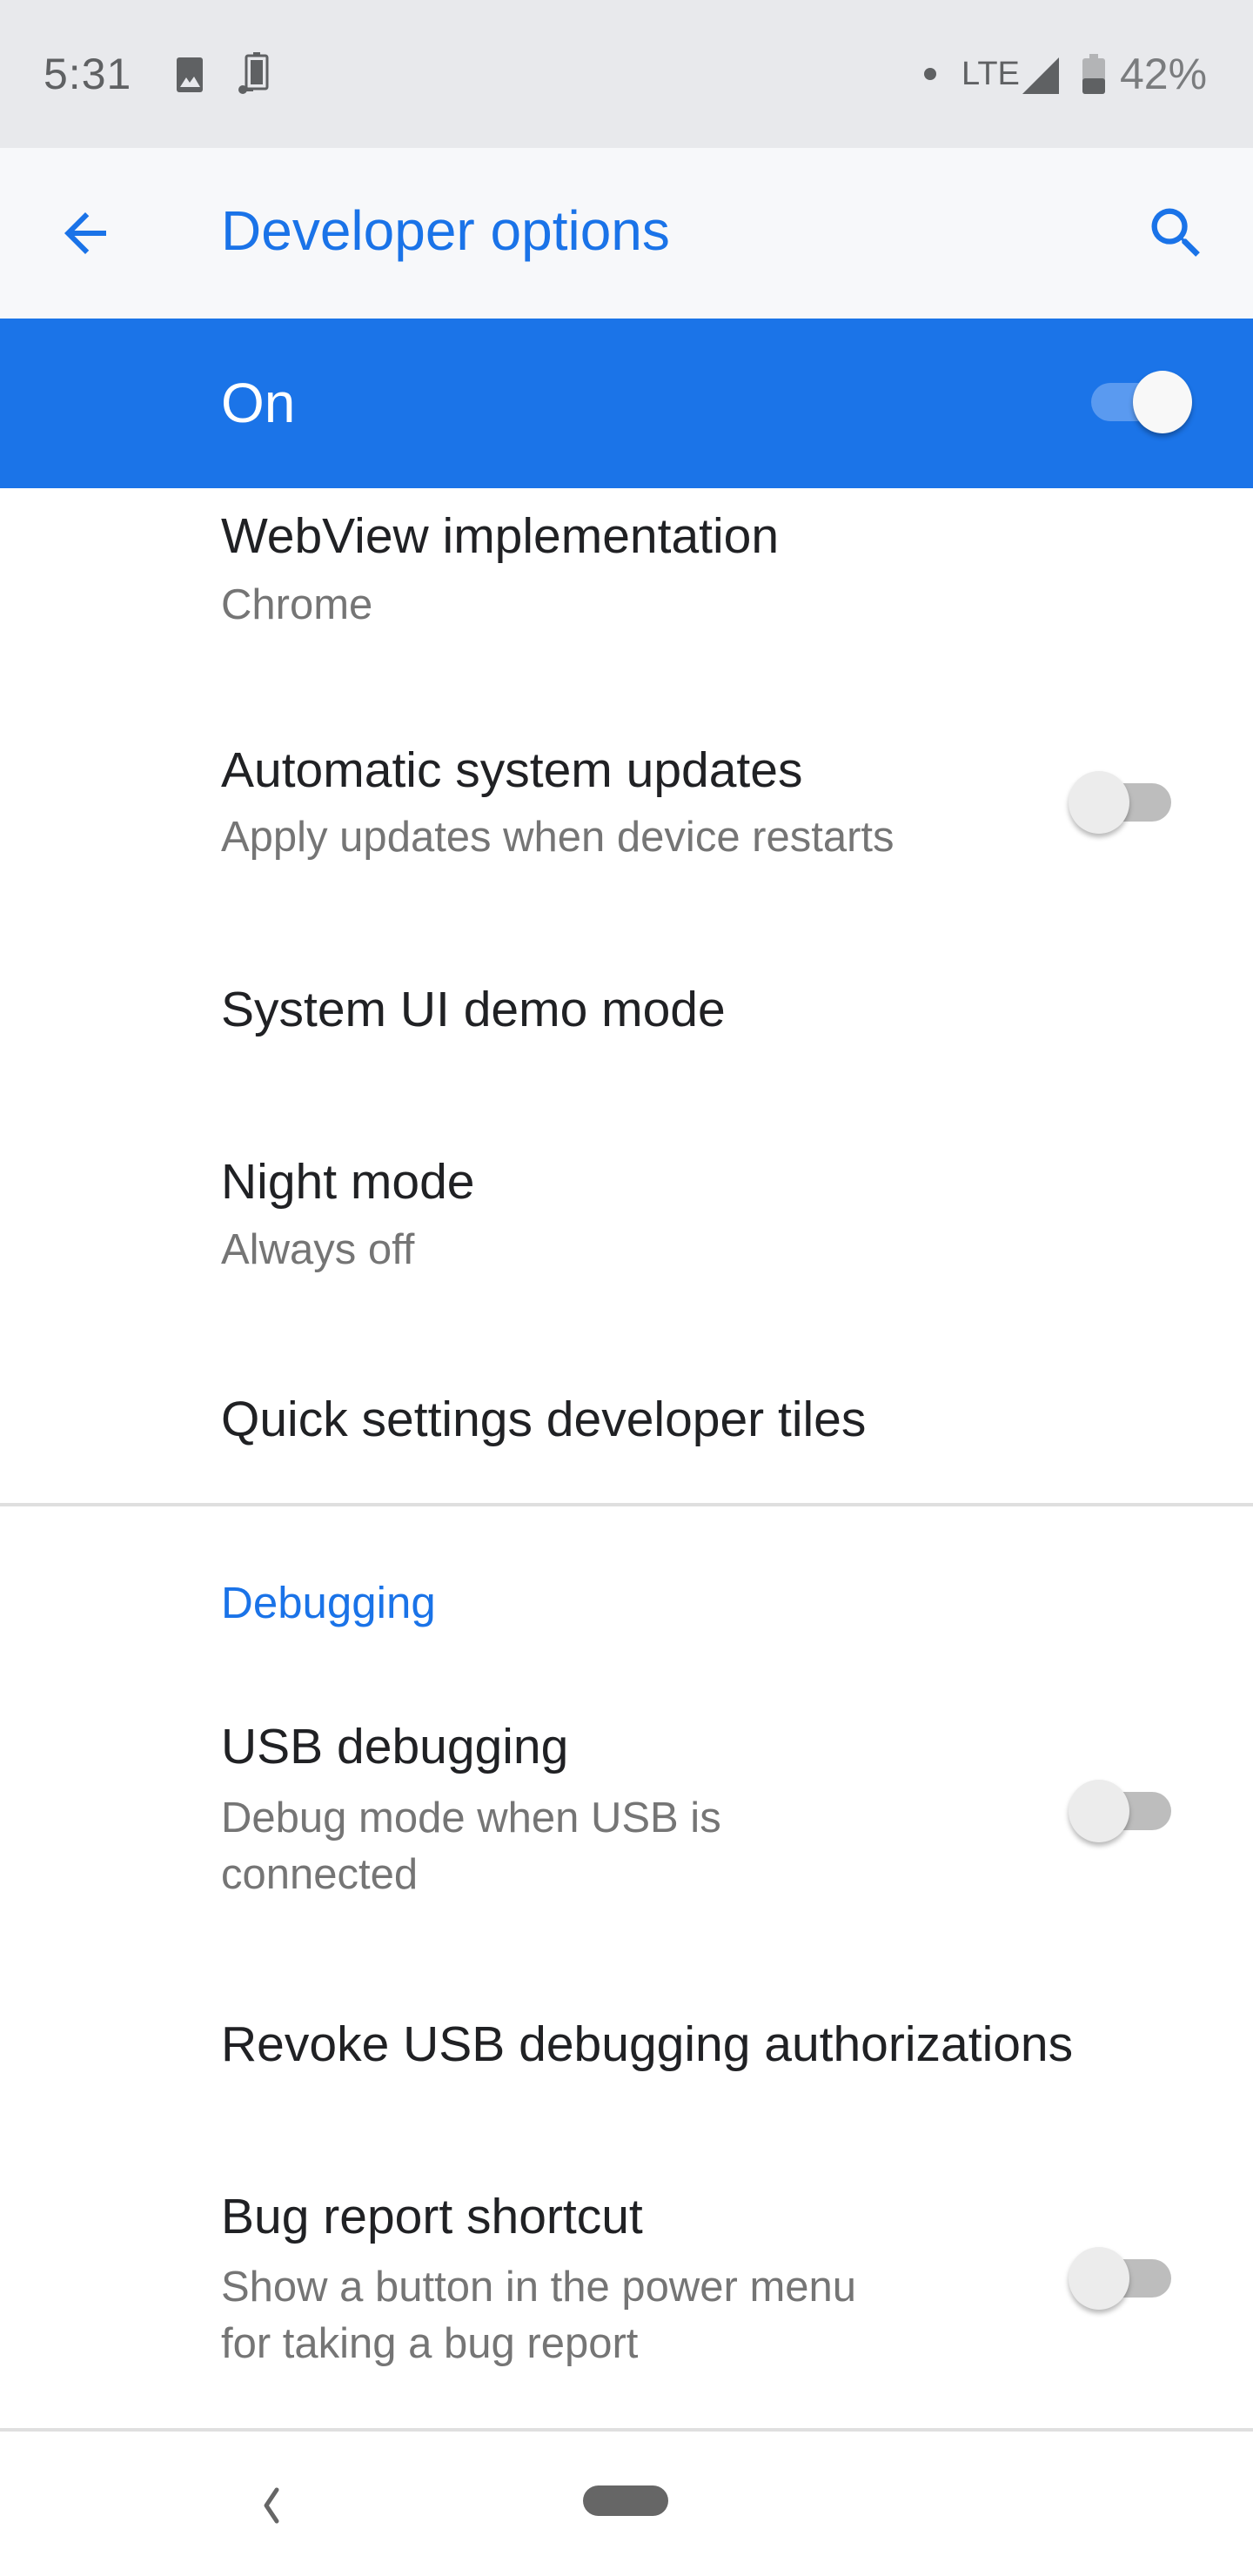  Describe the element at coordinates (500, 536) in the screenshot. I see `setting-title: WebView implementation` at that location.